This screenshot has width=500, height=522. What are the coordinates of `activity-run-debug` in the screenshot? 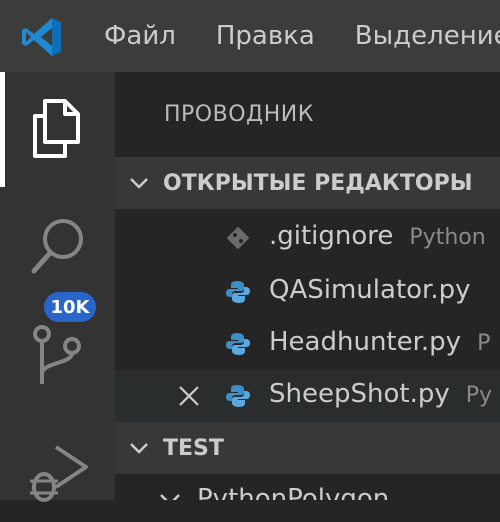 It's located at (57, 469).